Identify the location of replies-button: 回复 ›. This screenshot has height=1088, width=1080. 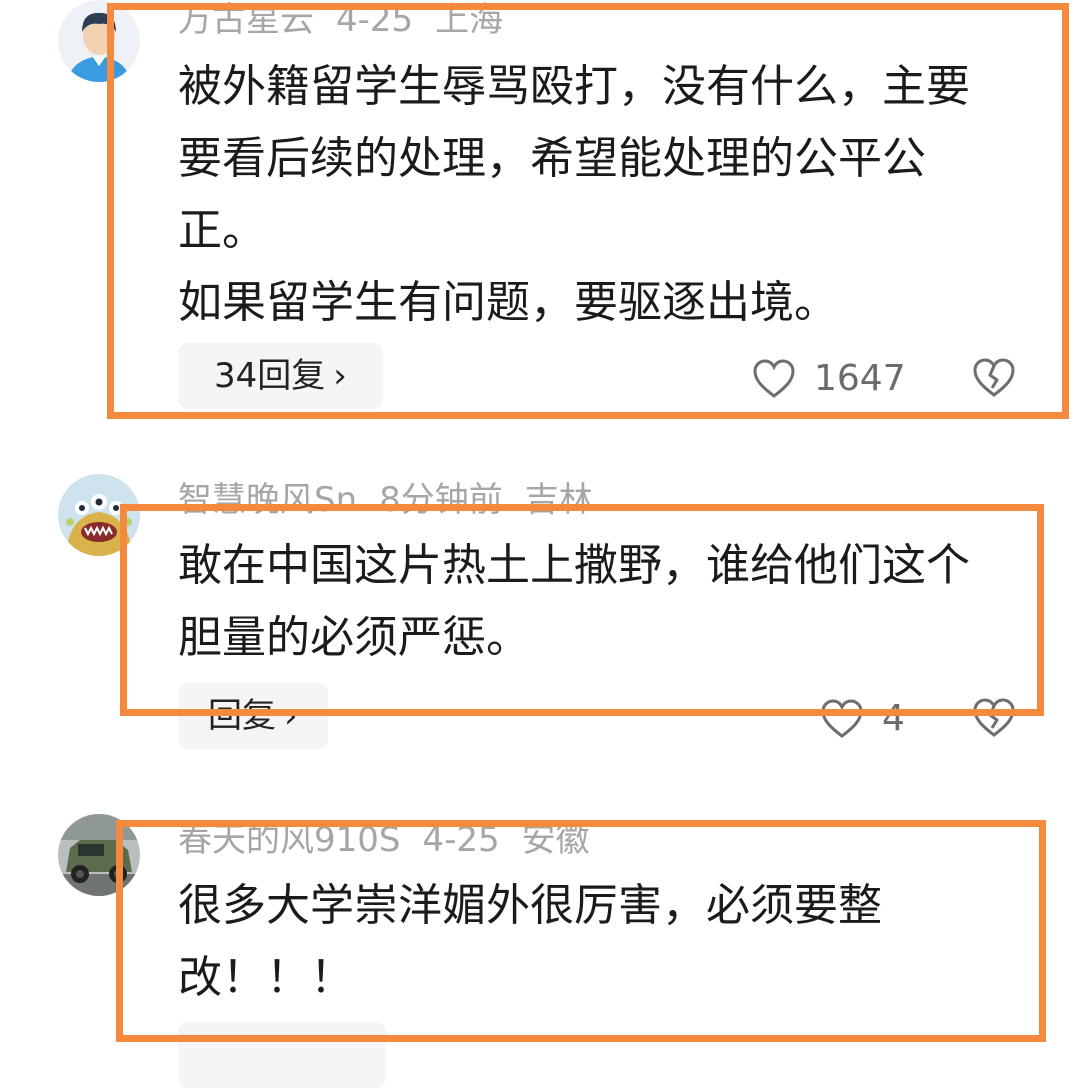
(253, 716).